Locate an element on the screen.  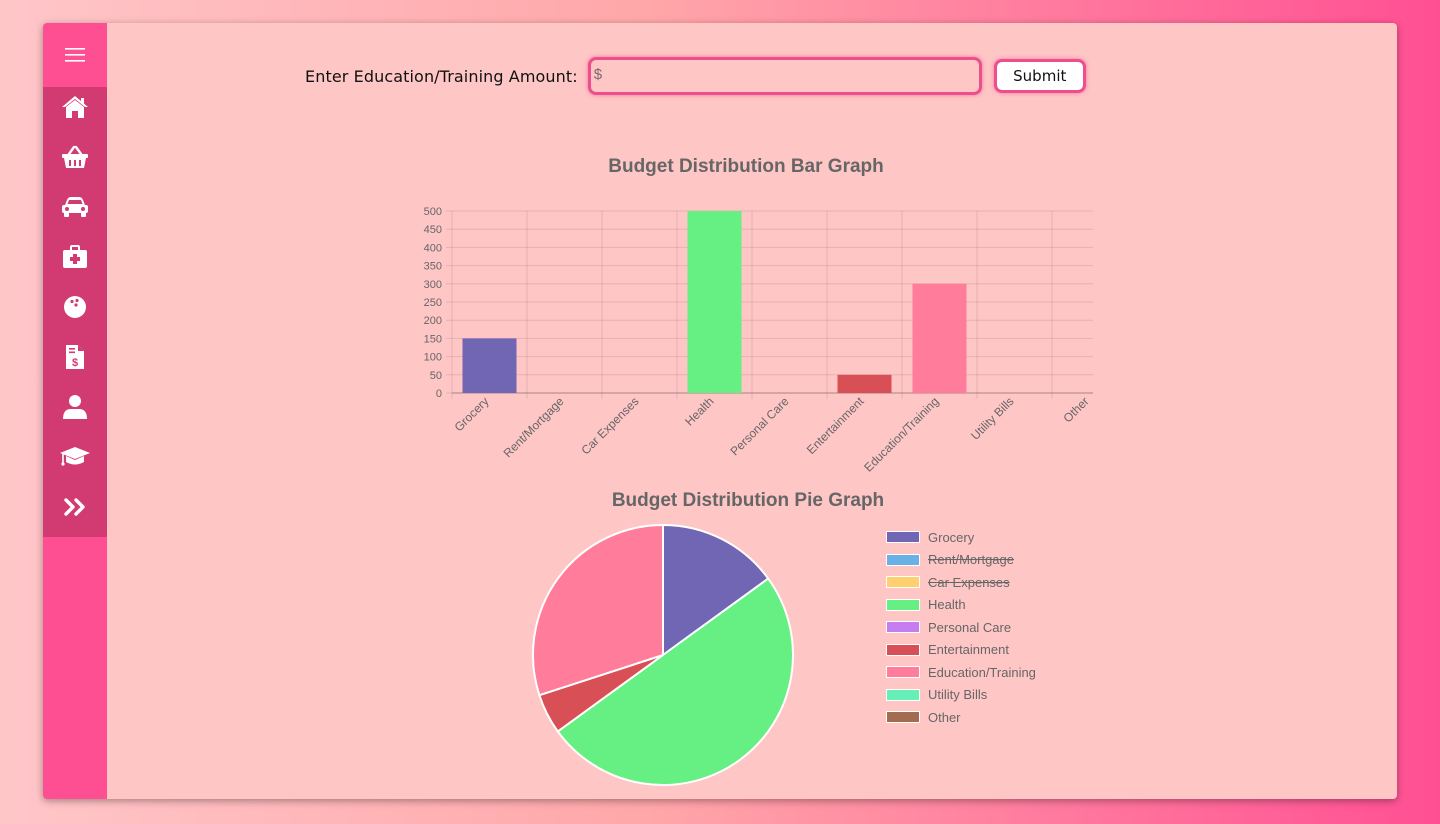
sidebar-item-other is located at coordinates (75, 507).